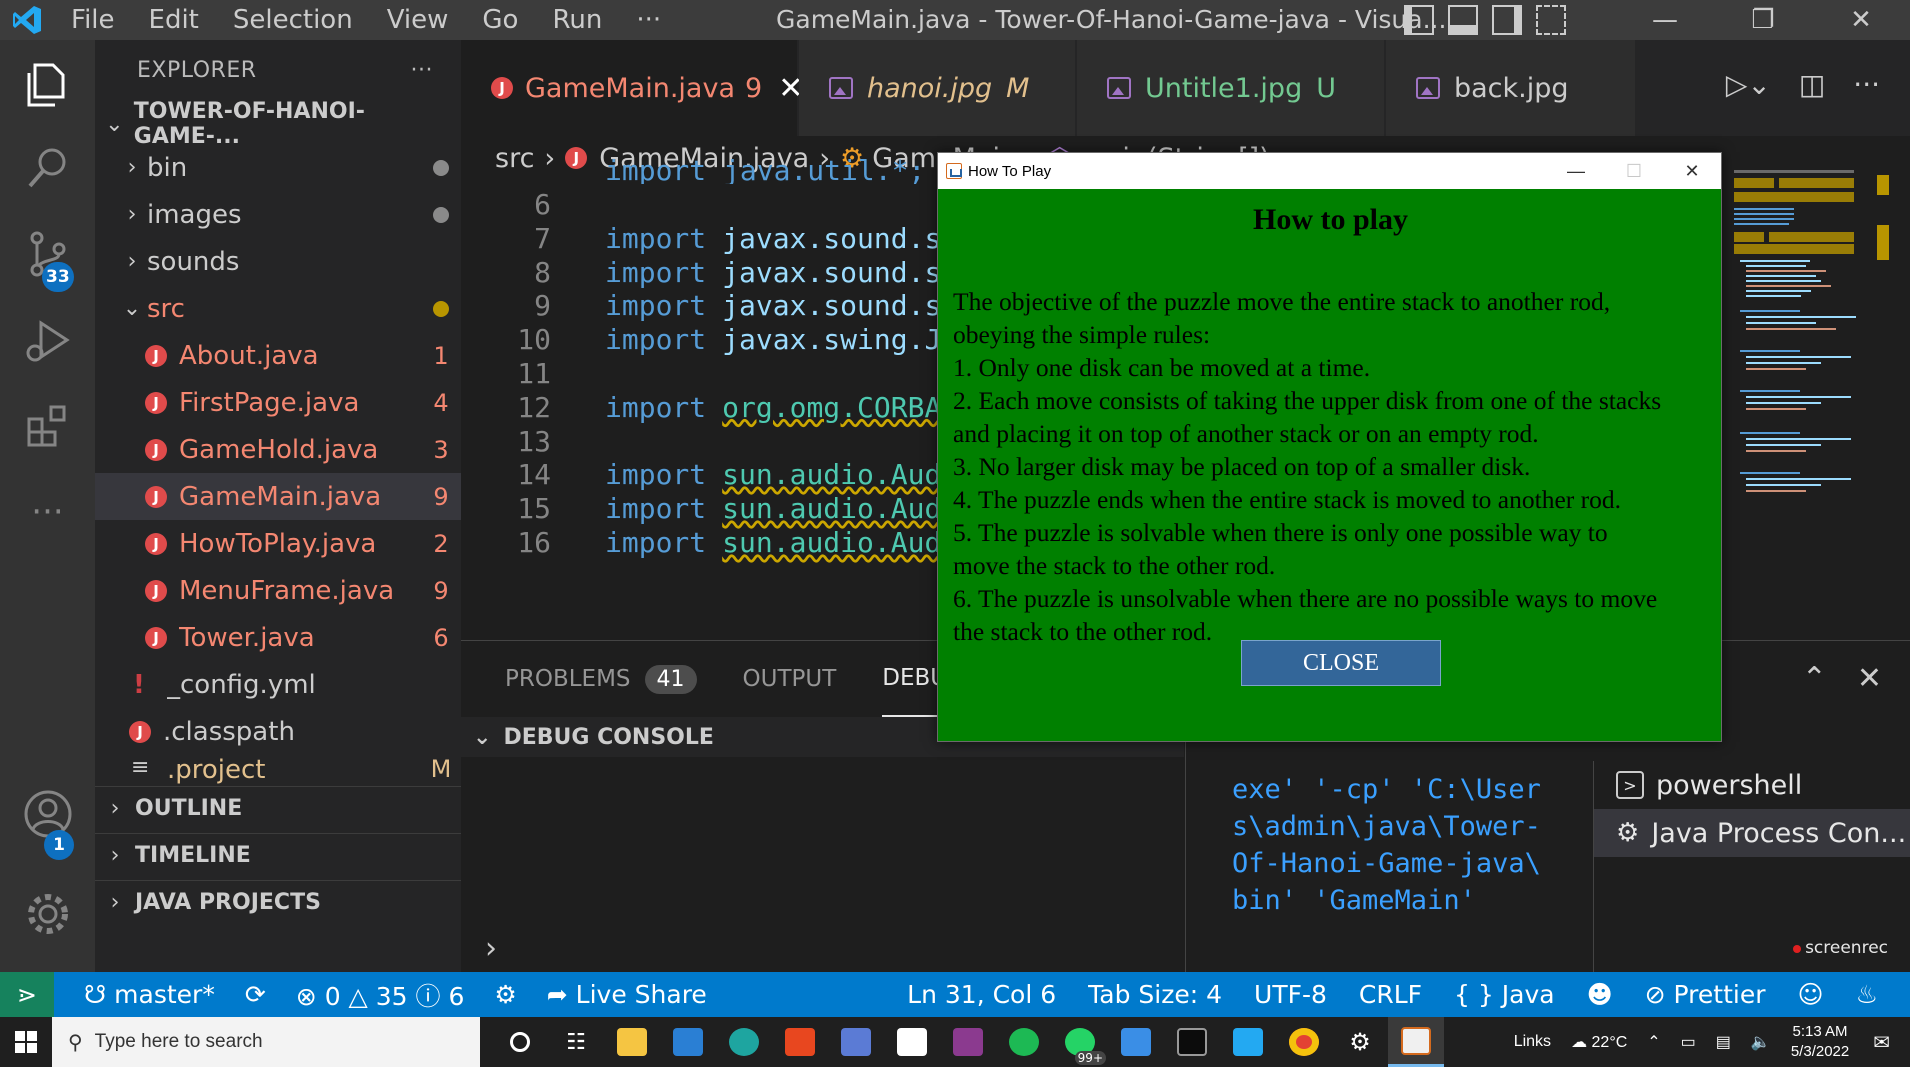 The height and width of the screenshot is (1067, 1910). Describe the element at coordinates (1600, 994) in the screenshot. I see `copilot-icon: ☻` at that location.